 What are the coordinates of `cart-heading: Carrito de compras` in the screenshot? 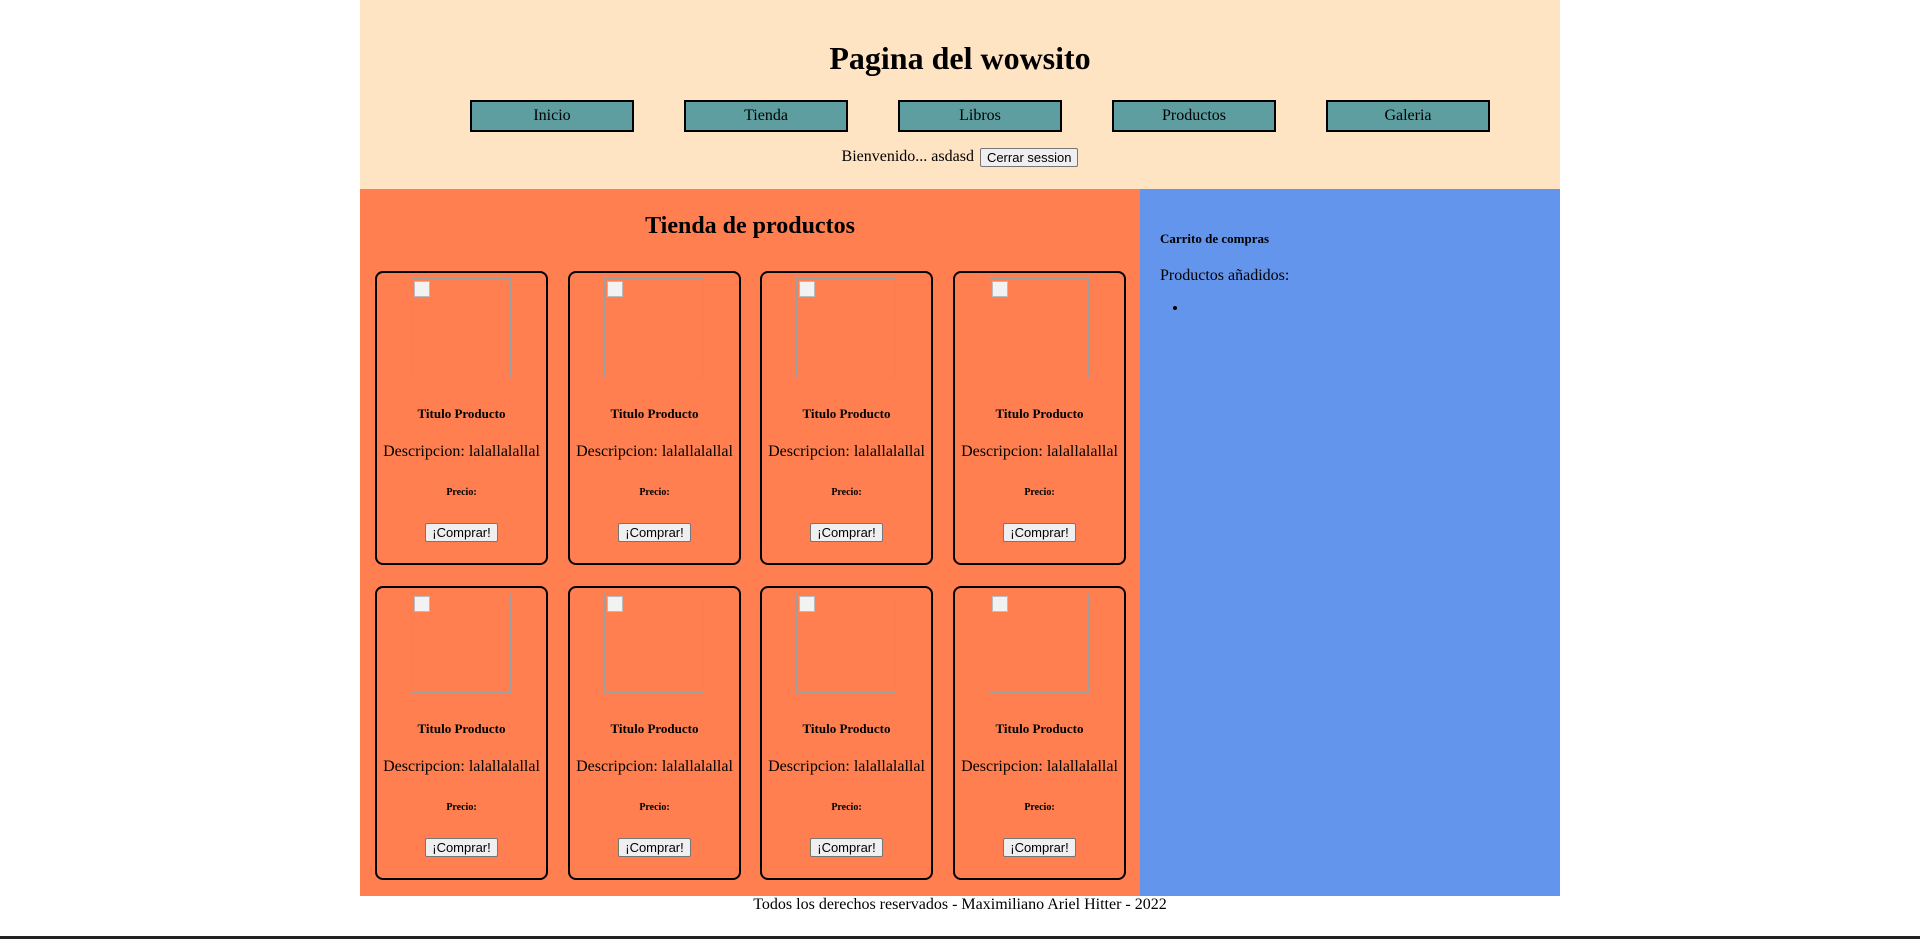 It's located at (1215, 238).